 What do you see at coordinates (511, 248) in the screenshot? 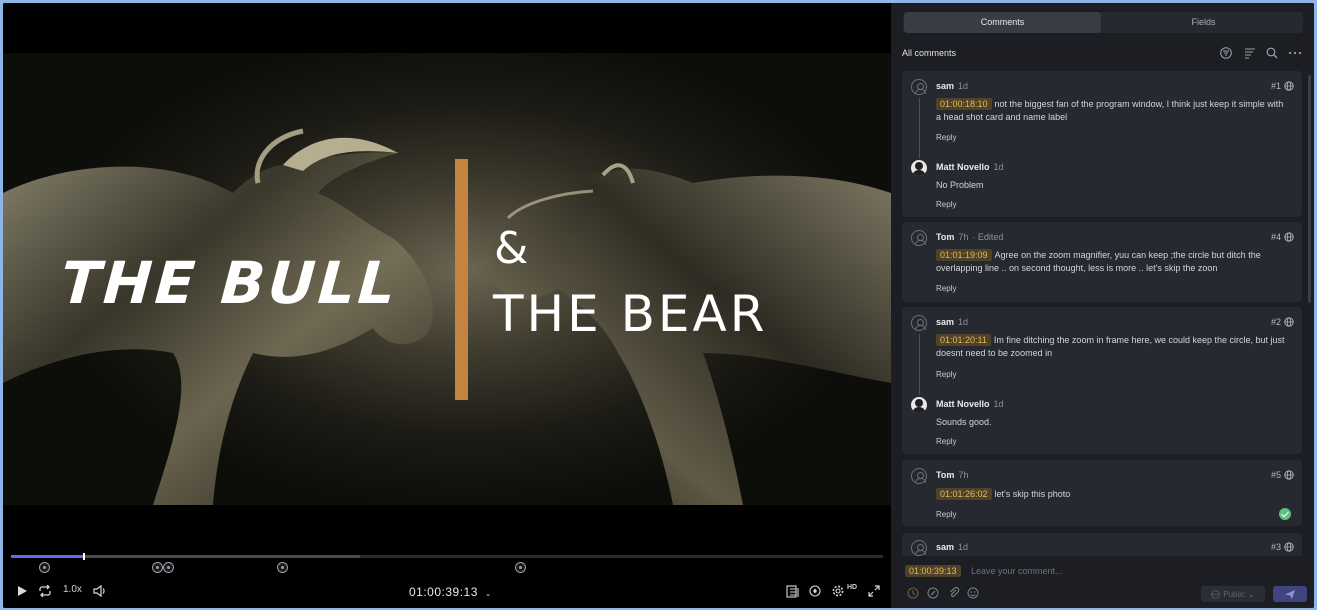
I see `title-ampersand: &` at bounding box center [511, 248].